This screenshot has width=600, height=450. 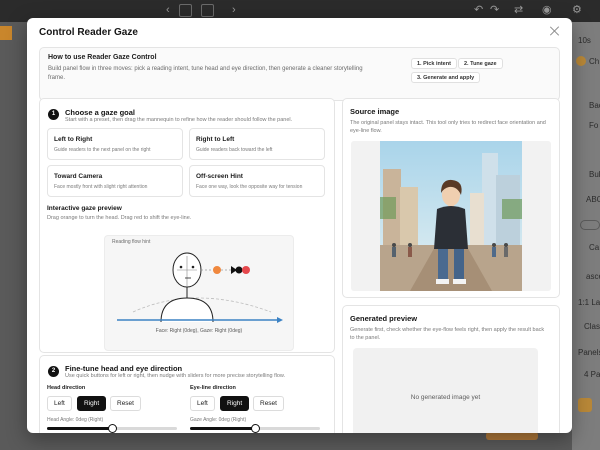 What do you see at coordinates (593, 199) in the screenshot?
I see `bg-label: ABC` at bounding box center [593, 199].